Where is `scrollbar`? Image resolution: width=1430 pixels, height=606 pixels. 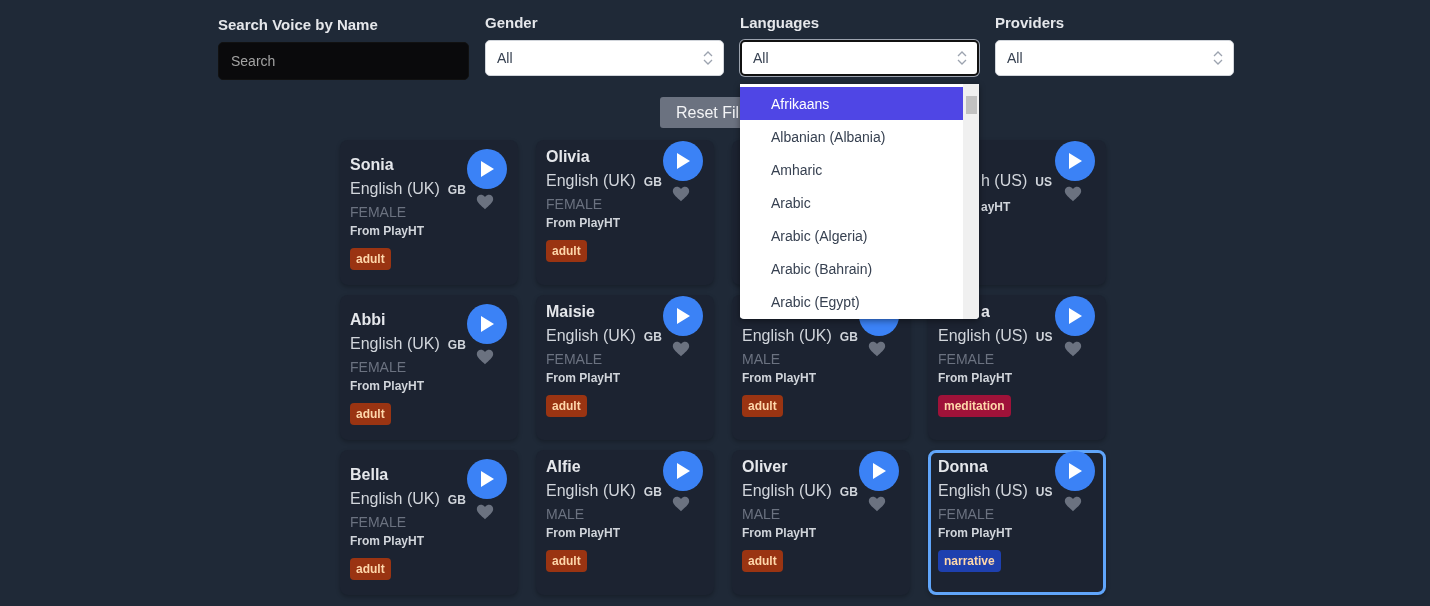
scrollbar is located at coordinates (971, 201).